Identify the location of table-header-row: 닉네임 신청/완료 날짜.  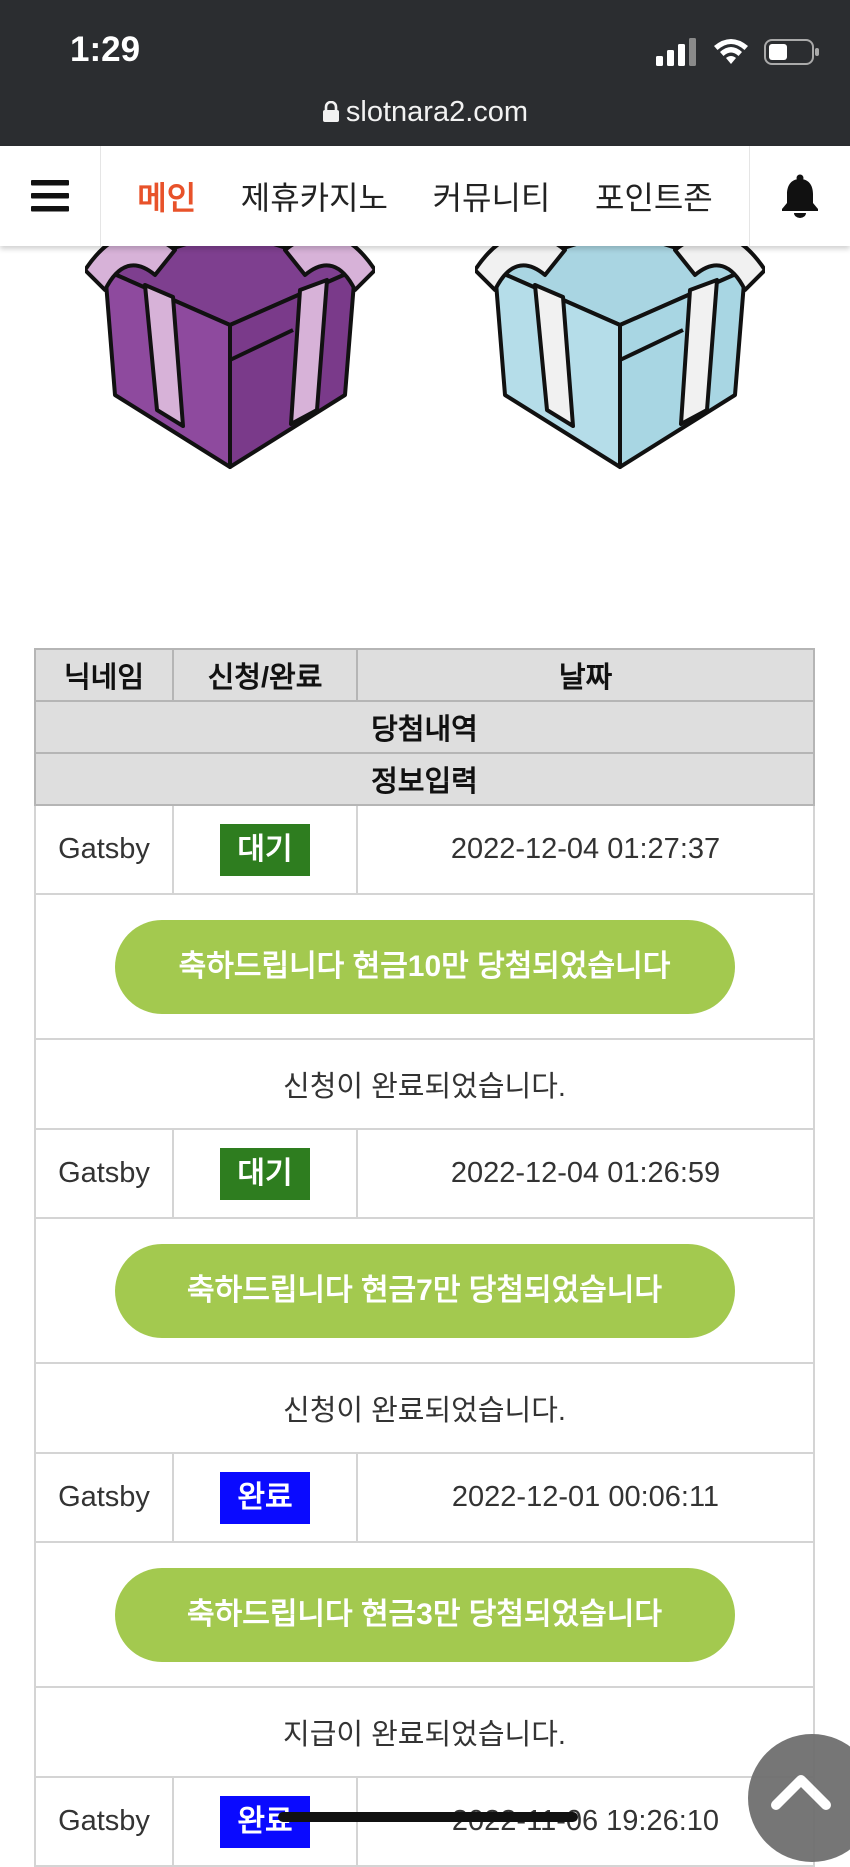
(424, 675).